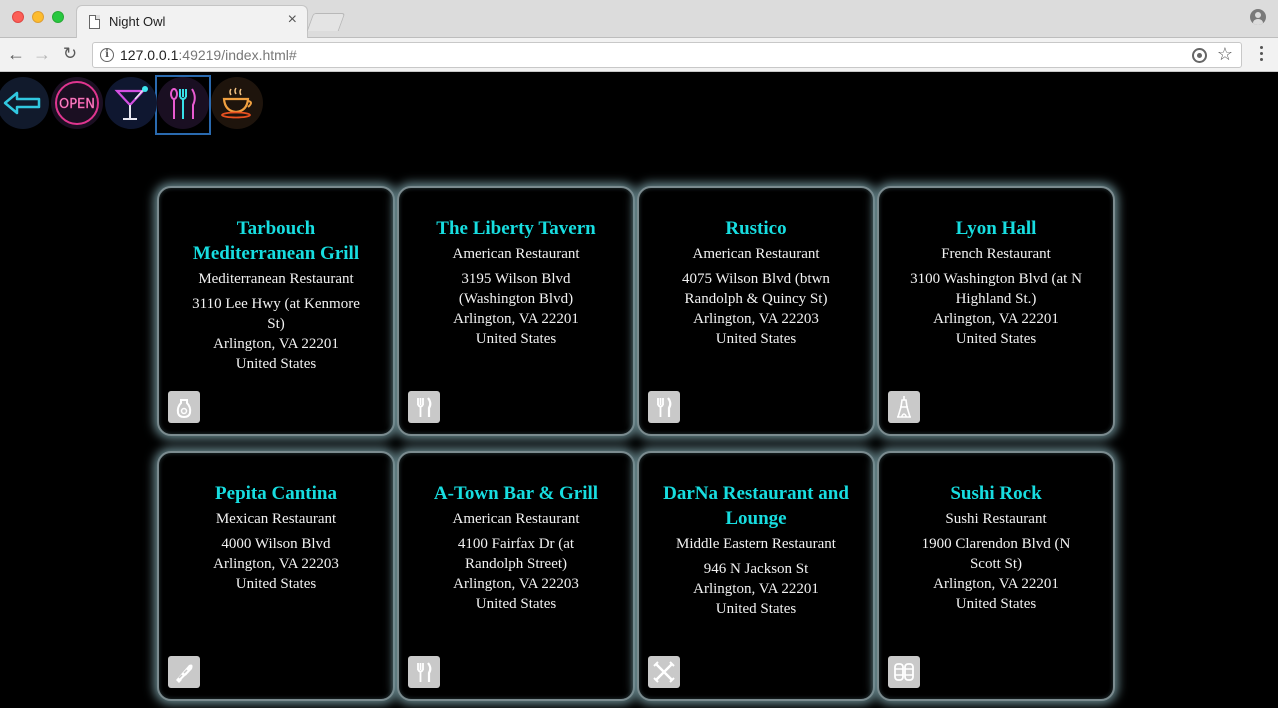 This screenshot has width=1278, height=708. Describe the element at coordinates (1262, 55) in the screenshot. I see `browser-menu-icon` at that location.